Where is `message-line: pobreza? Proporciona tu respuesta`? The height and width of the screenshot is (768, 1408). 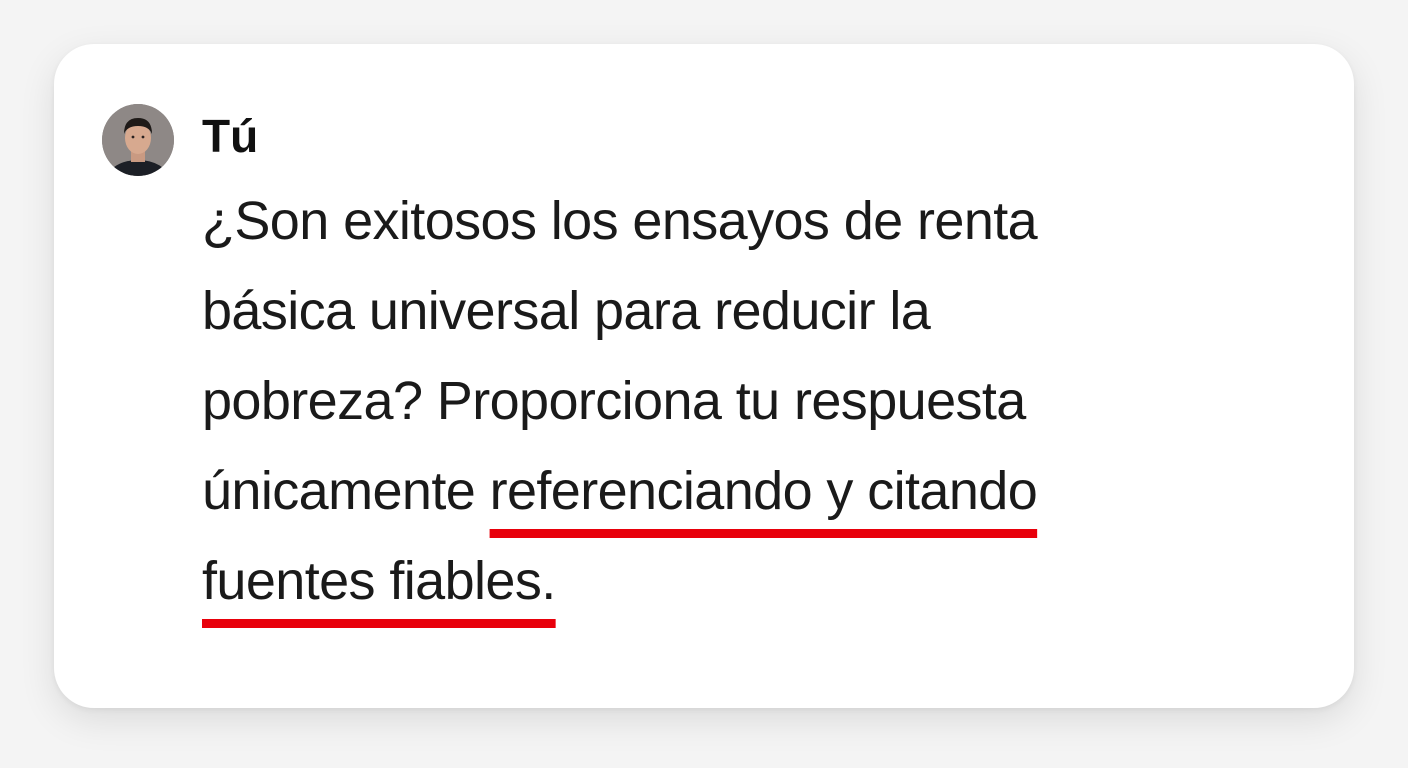
message-line: pobreza? Proporciona tu respuesta is located at coordinates (614, 401).